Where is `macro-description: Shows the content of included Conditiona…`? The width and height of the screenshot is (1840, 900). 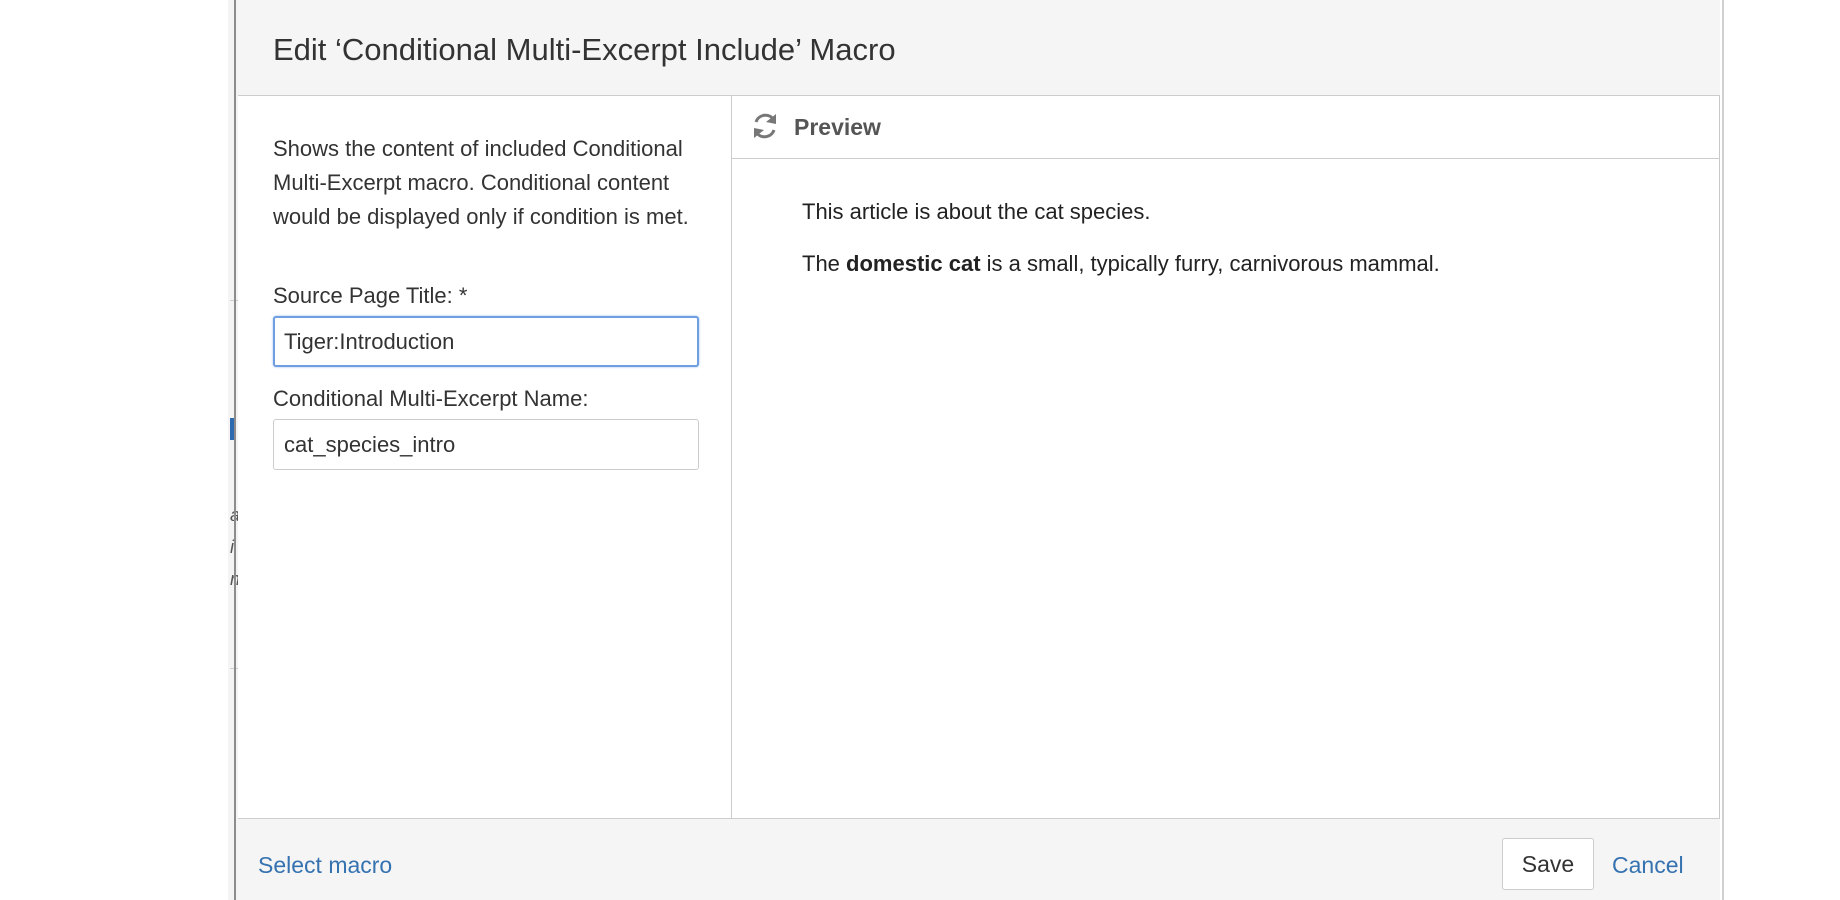 macro-description: Shows the content of included Conditiona… is located at coordinates (481, 182).